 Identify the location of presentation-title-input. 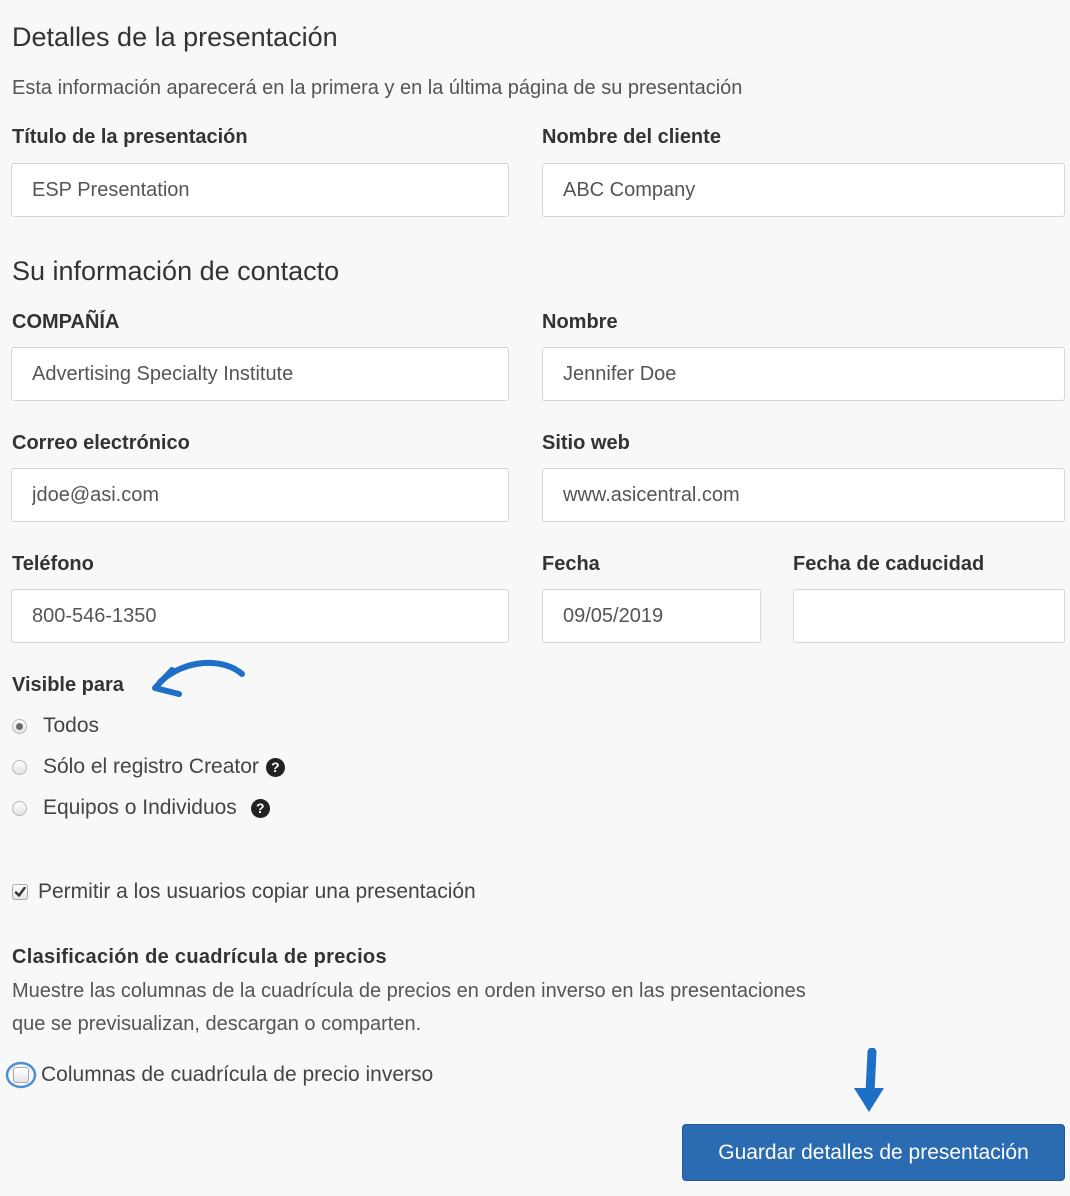
(260, 190).